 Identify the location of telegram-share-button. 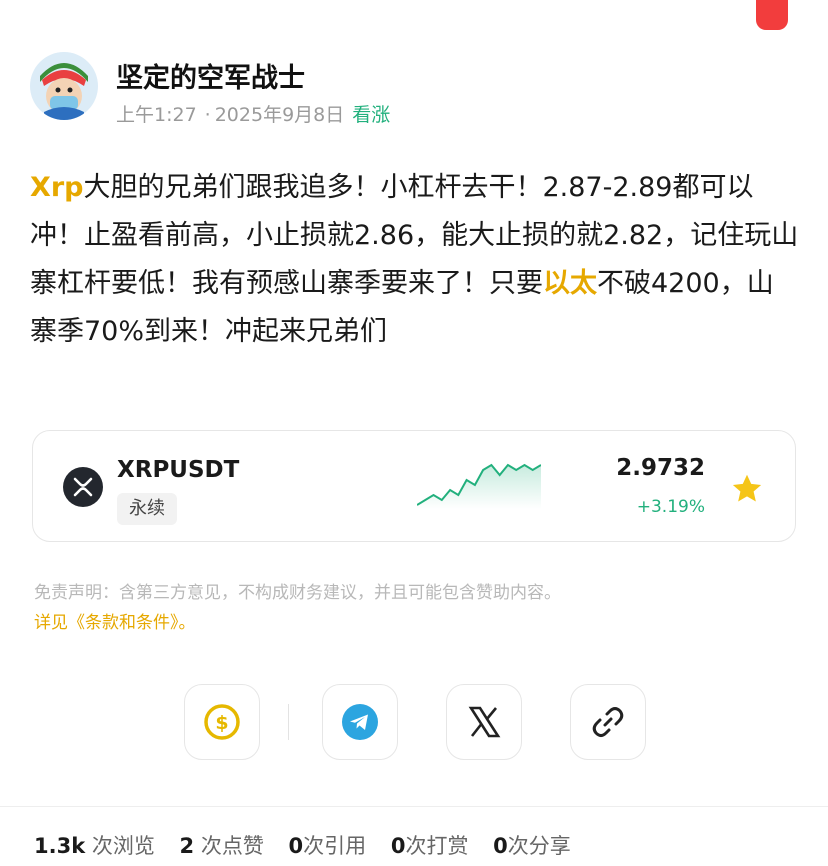
(360, 722).